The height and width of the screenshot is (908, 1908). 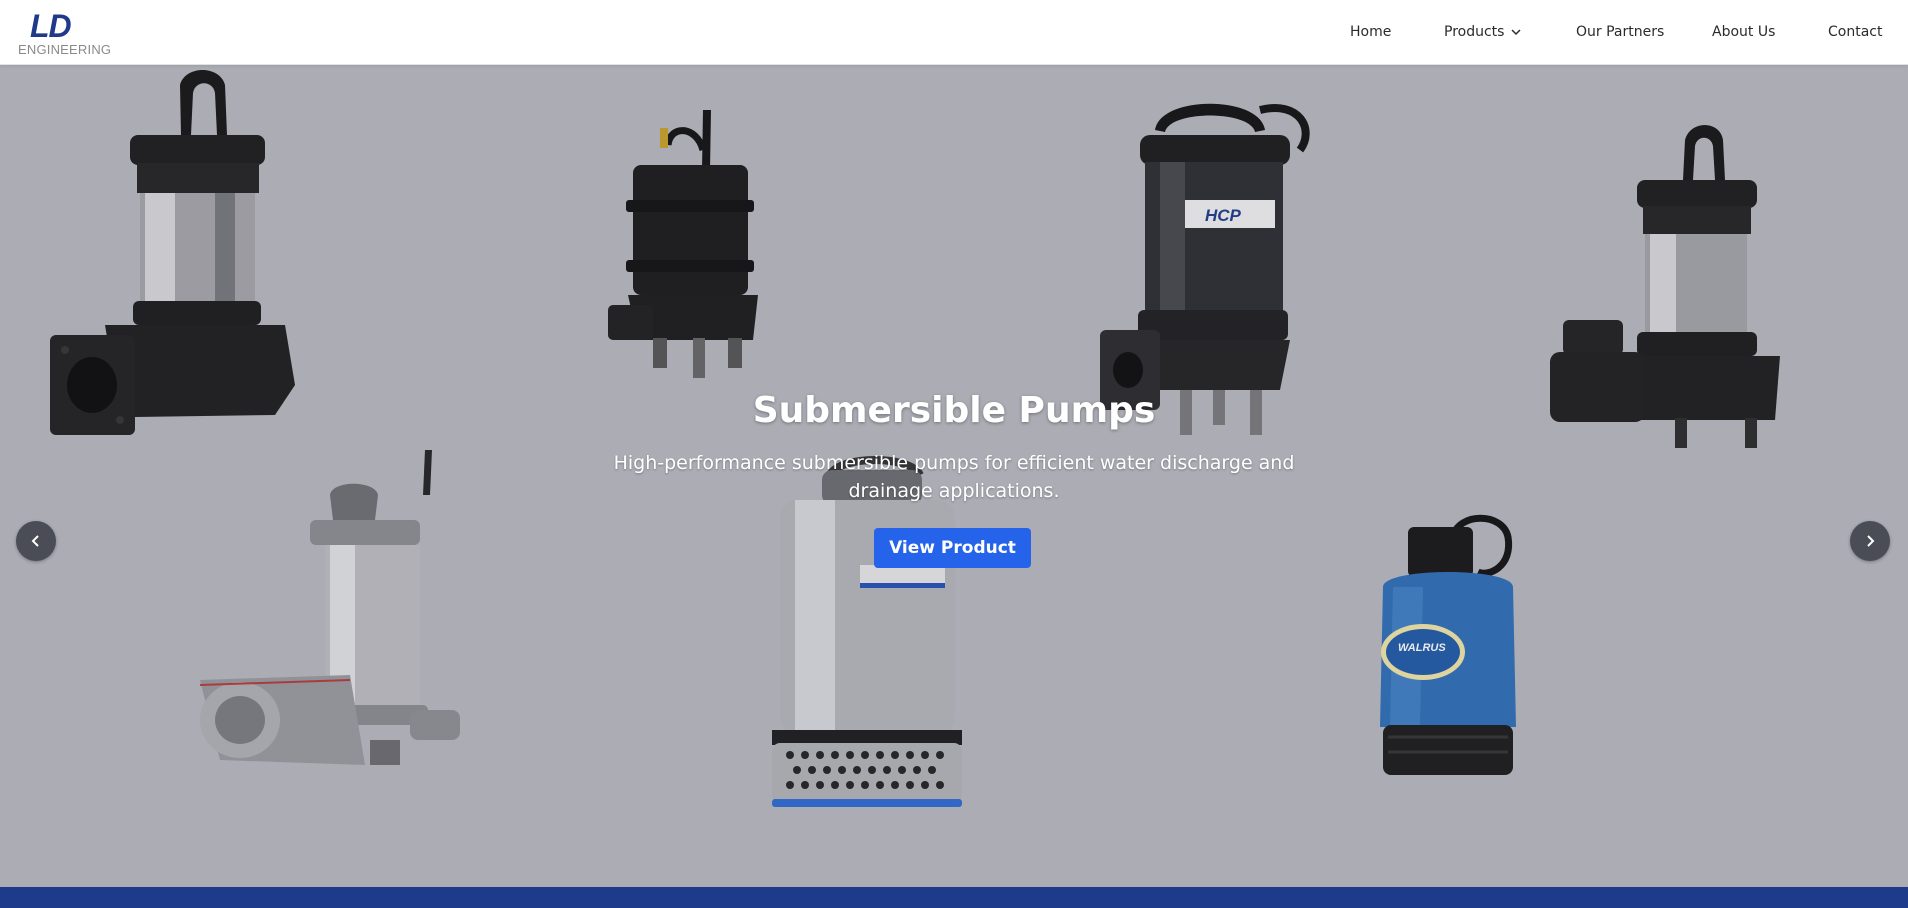 What do you see at coordinates (65, 49) in the screenshot?
I see `logo-subtitle: ENGINEERING` at bounding box center [65, 49].